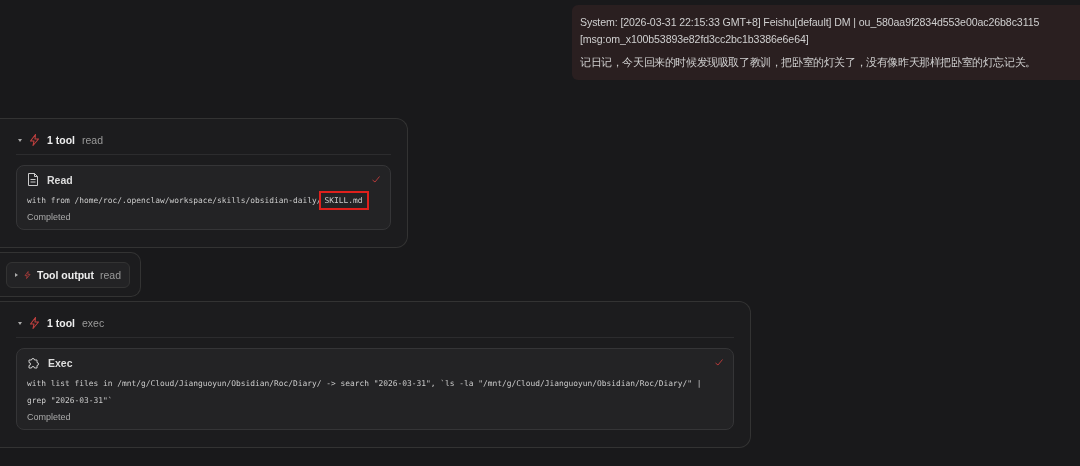 Image resolution: width=1080 pixels, height=466 pixels. Describe the element at coordinates (810, 22) in the screenshot. I see `system-text: System: [2026-03-31 22:15:33 GMT+8] Feishu[default] DM | ou_580aa9f2834d553e00ac26b8c3115` at that location.